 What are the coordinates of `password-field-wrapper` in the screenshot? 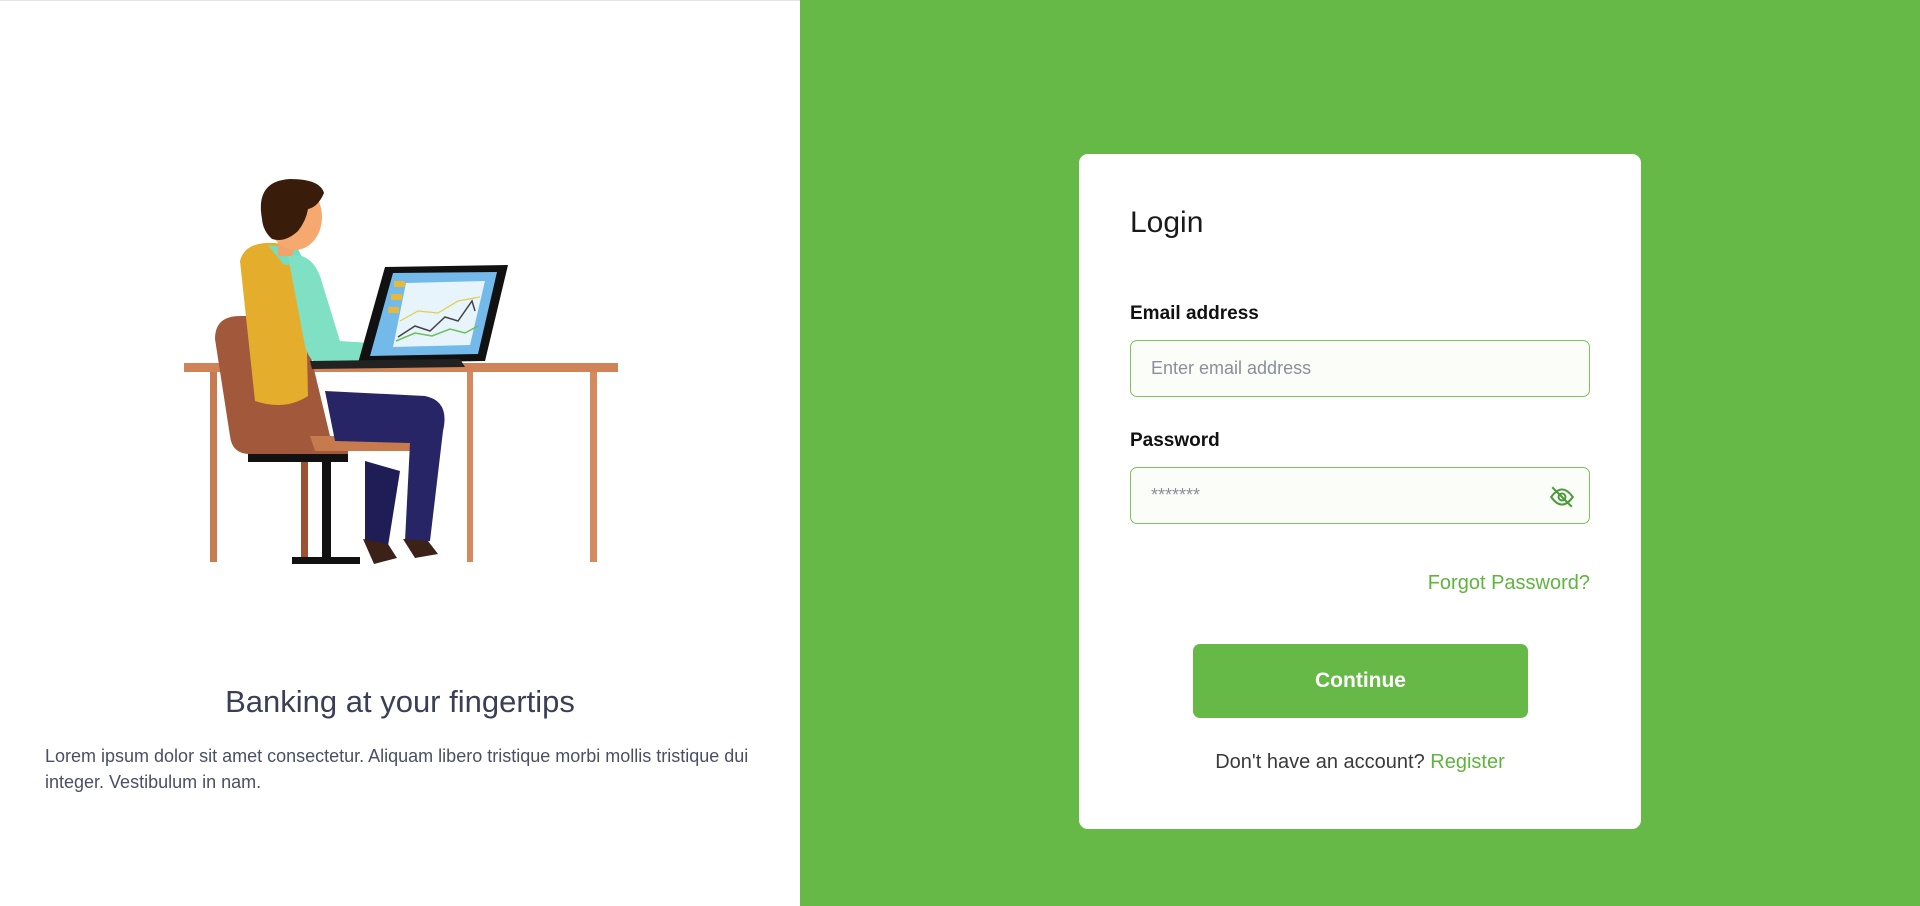 It's located at (1360, 495).